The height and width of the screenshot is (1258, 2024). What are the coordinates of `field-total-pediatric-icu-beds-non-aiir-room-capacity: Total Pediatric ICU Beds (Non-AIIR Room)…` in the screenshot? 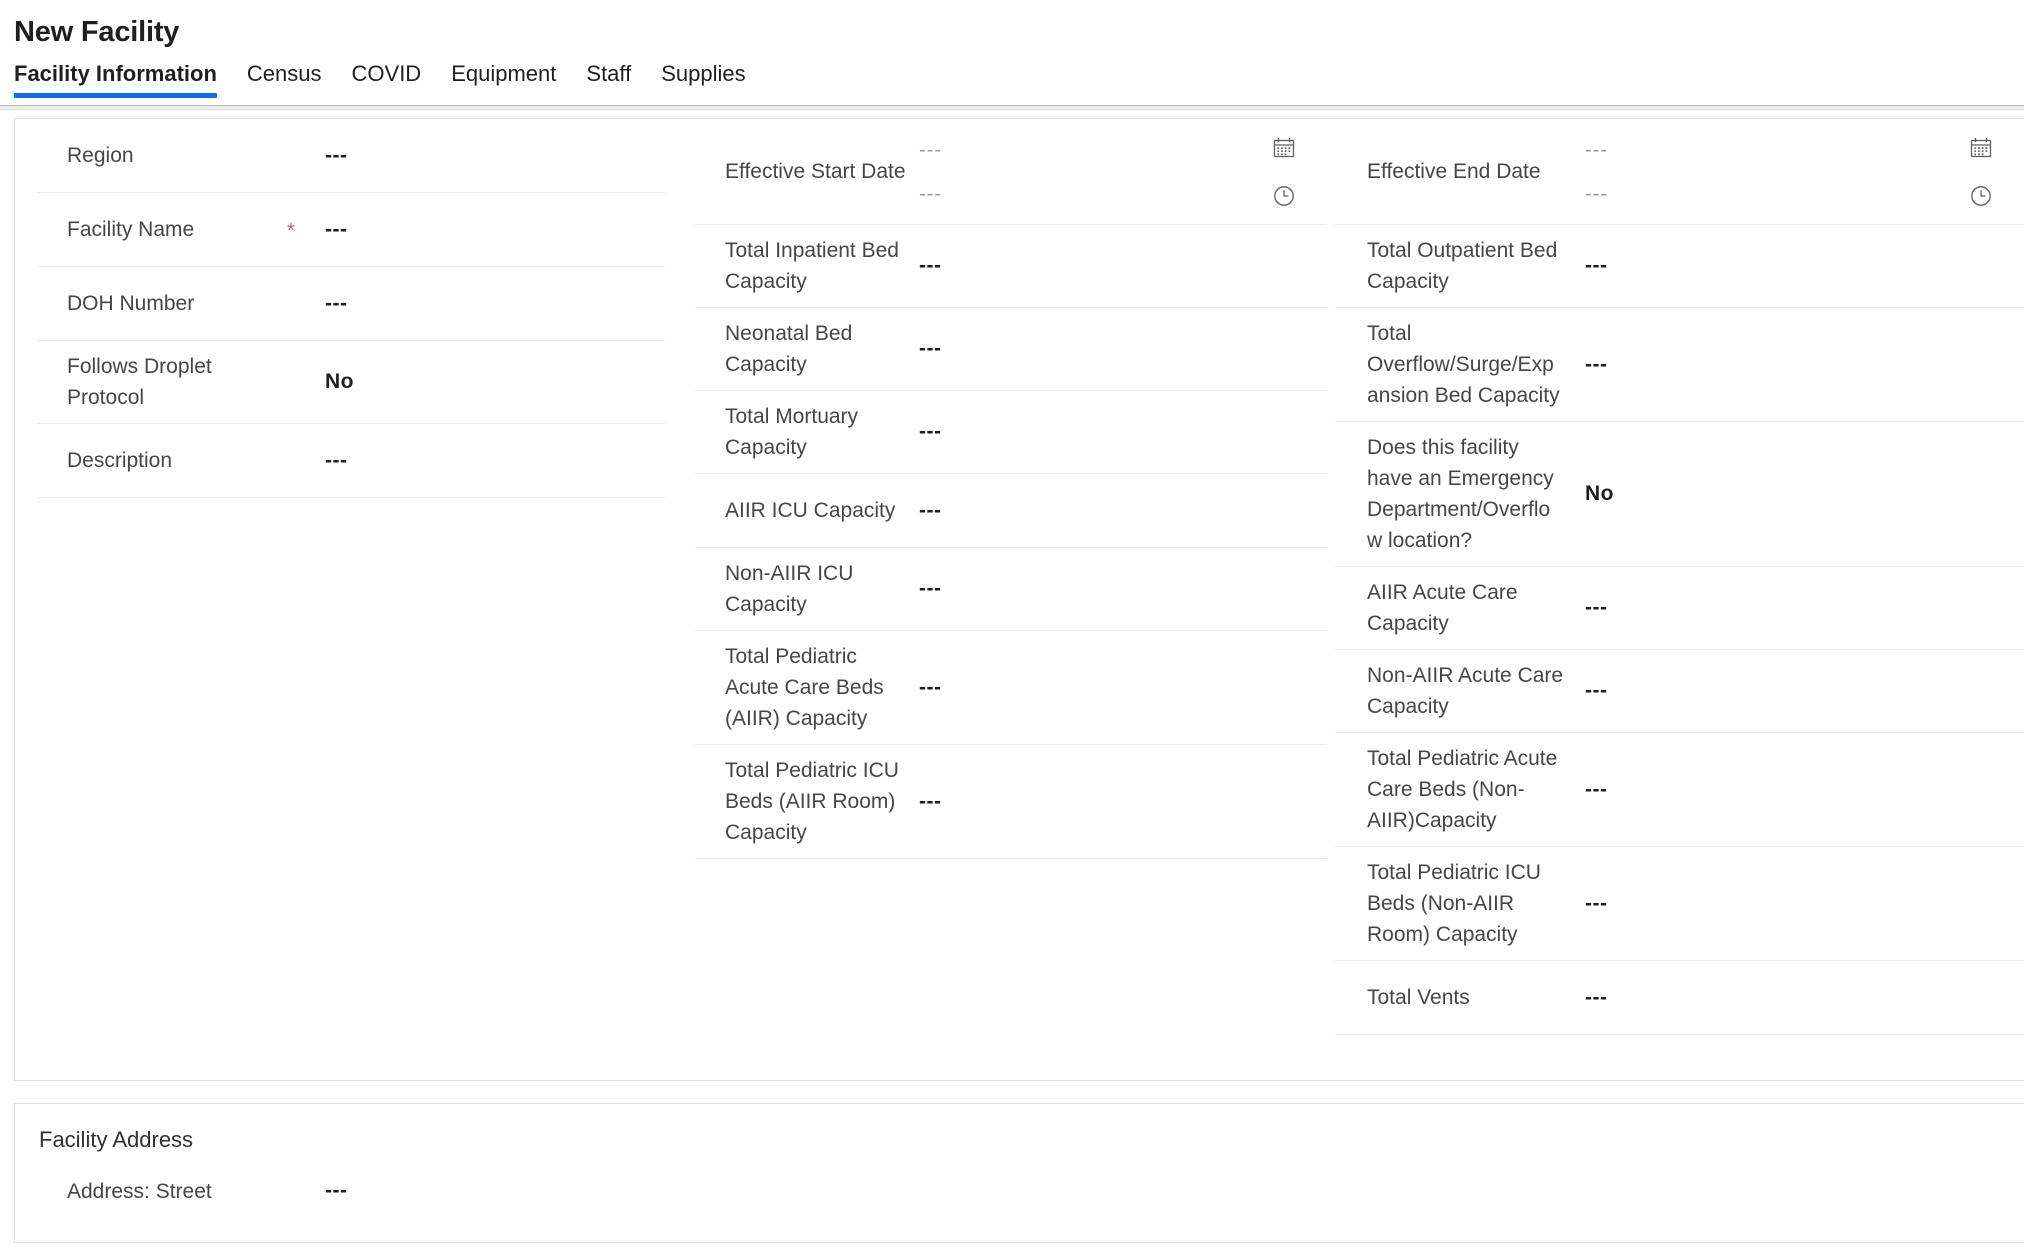 It's located at (1679, 904).